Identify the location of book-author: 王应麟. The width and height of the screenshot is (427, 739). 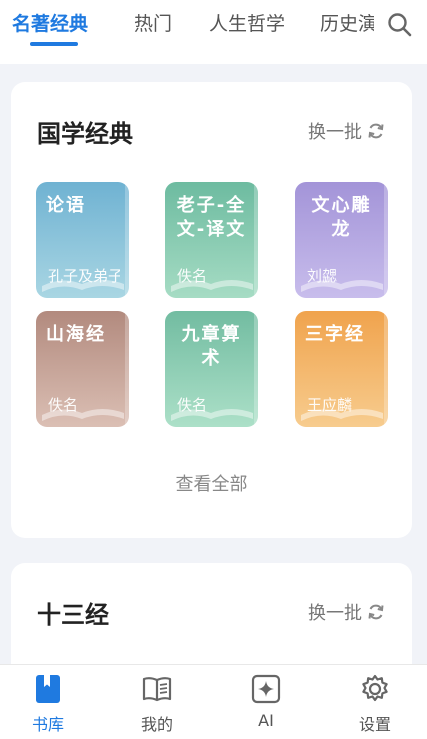
(330, 405).